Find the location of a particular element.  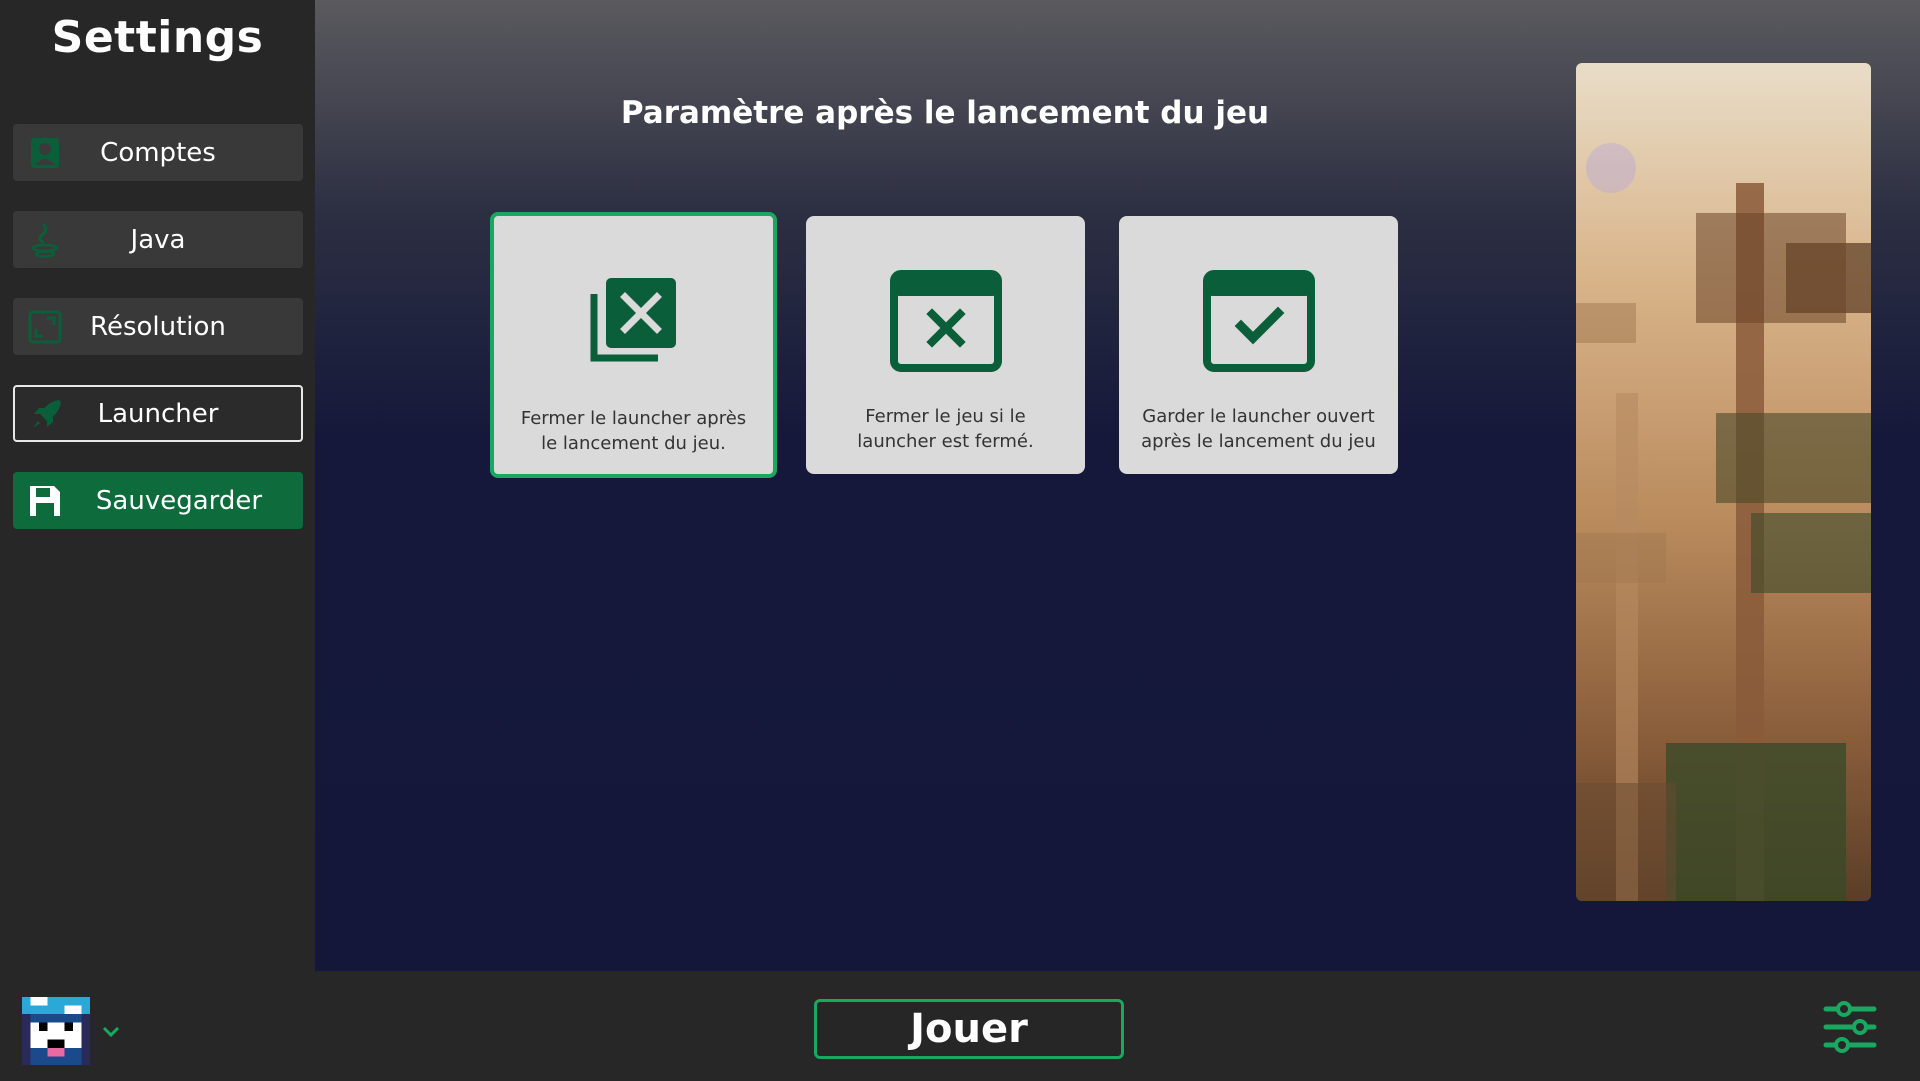

keep-open-icon is located at coordinates (1259, 321).